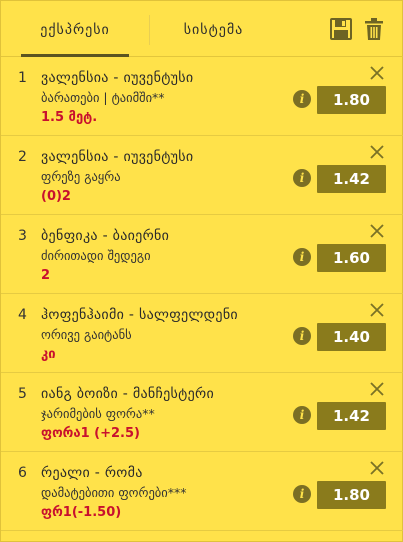  Describe the element at coordinates (22, 473) in the screenshot. I see `bet-number: 6` at that location.